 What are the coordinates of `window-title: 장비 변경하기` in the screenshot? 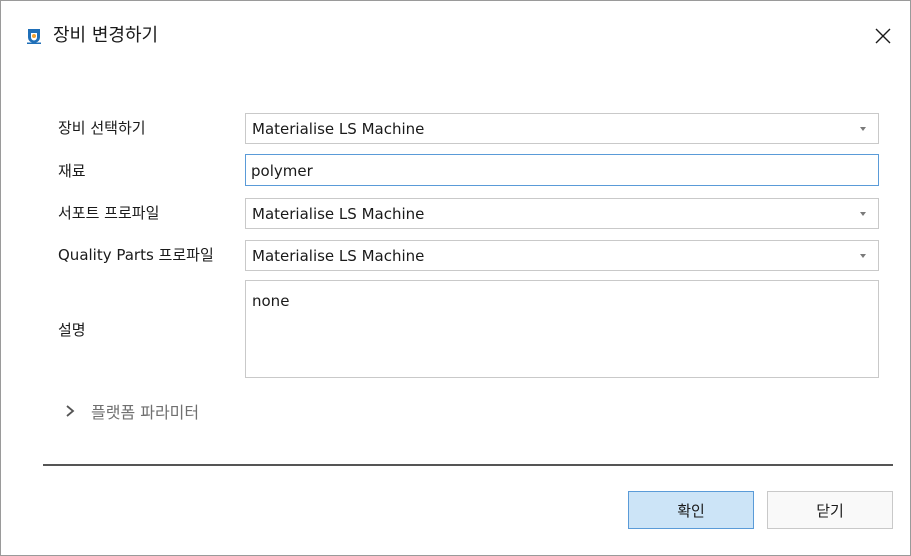 It's located at (106, 35).